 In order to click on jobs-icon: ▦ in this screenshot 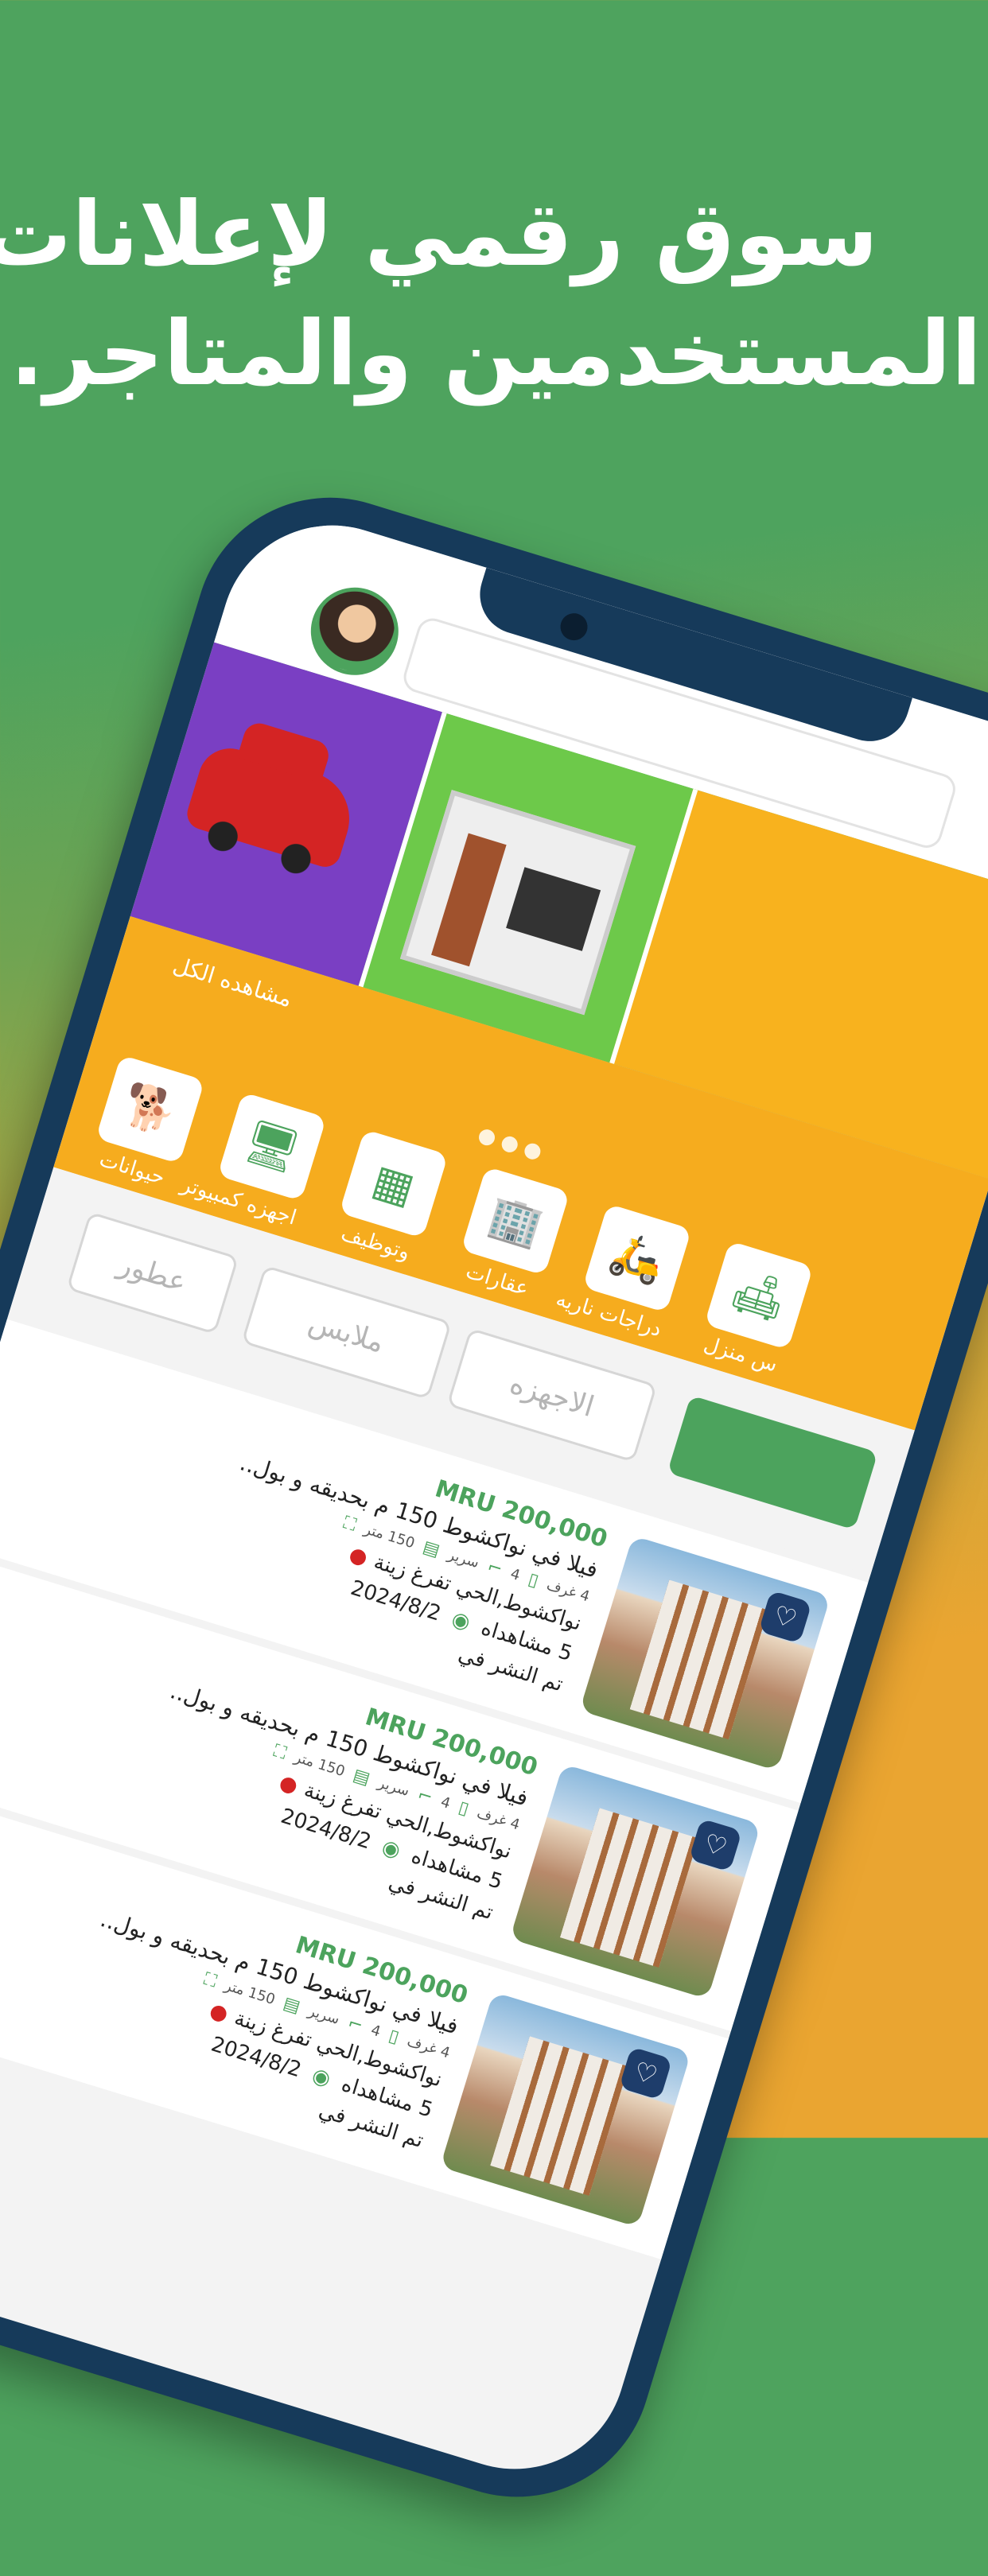, I will do `click(394, 1184)`.